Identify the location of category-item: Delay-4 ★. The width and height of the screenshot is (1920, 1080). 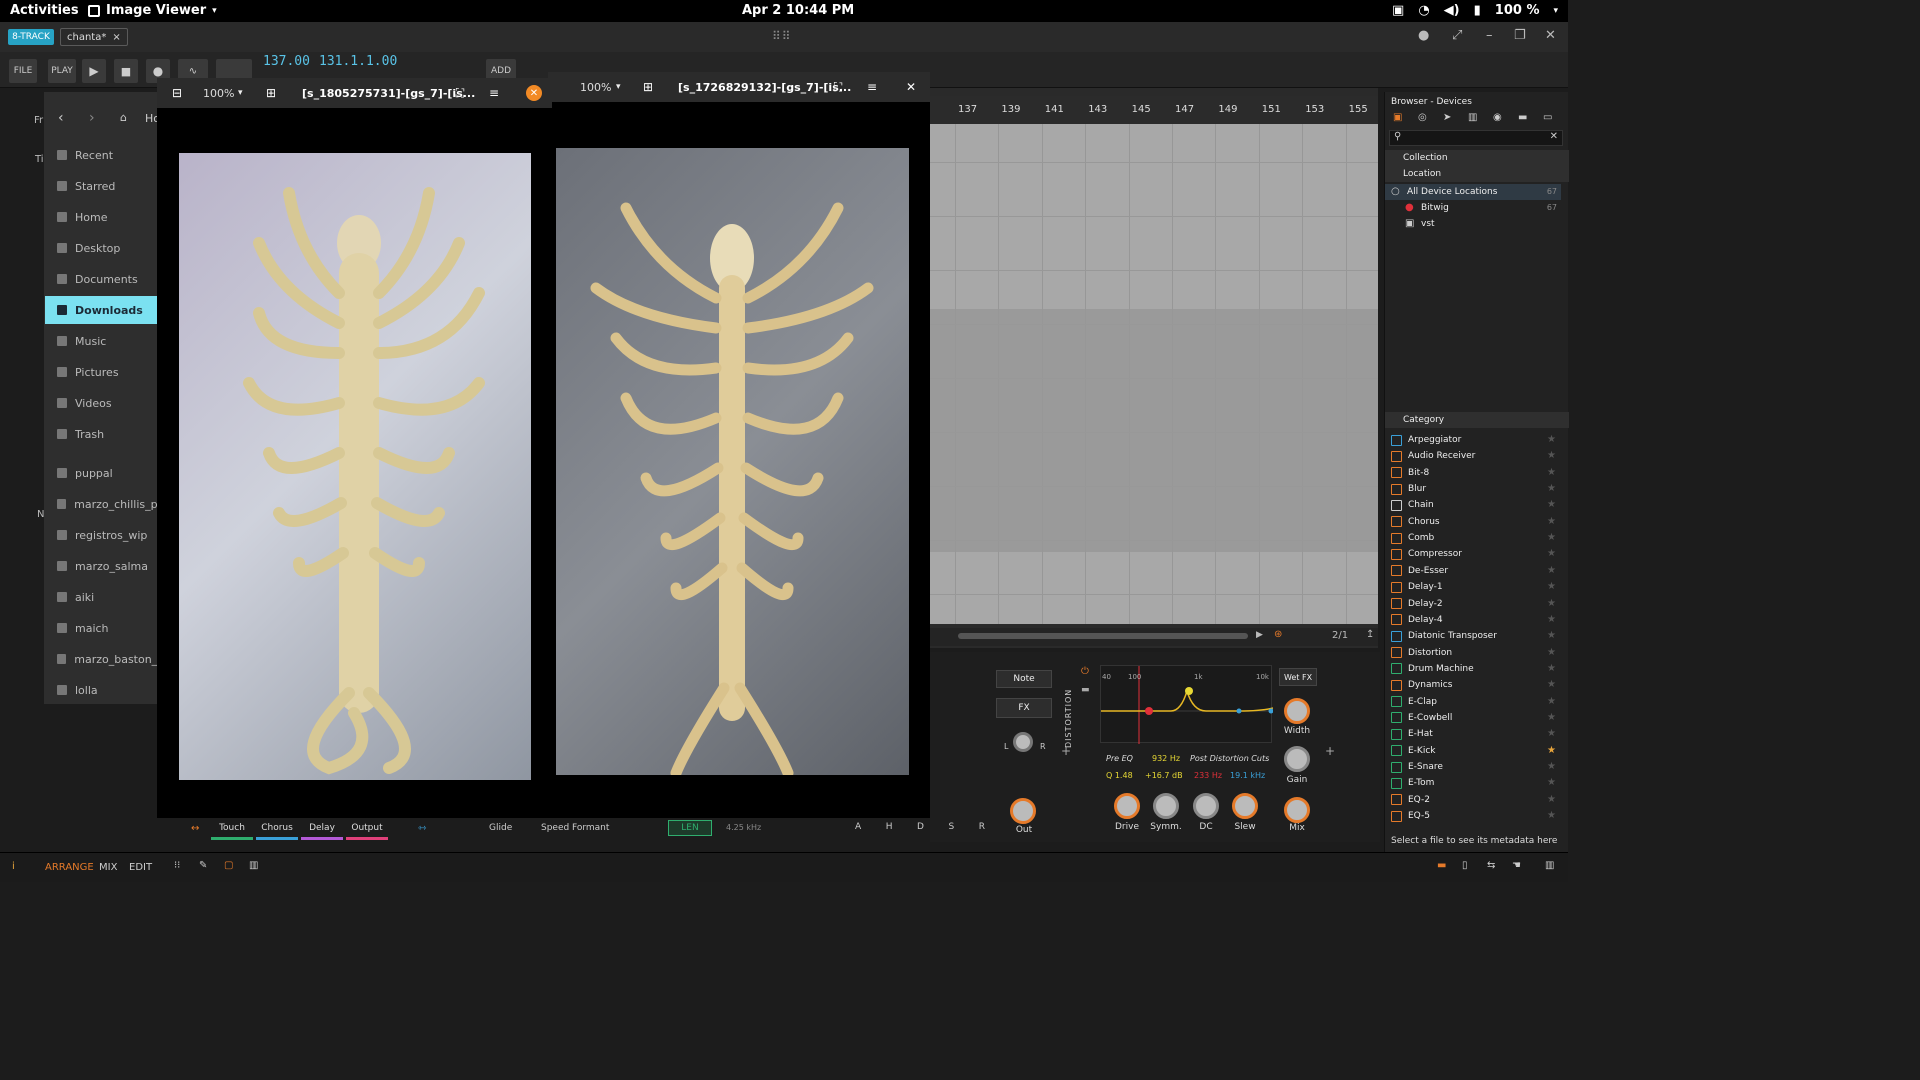
(1473, 620).